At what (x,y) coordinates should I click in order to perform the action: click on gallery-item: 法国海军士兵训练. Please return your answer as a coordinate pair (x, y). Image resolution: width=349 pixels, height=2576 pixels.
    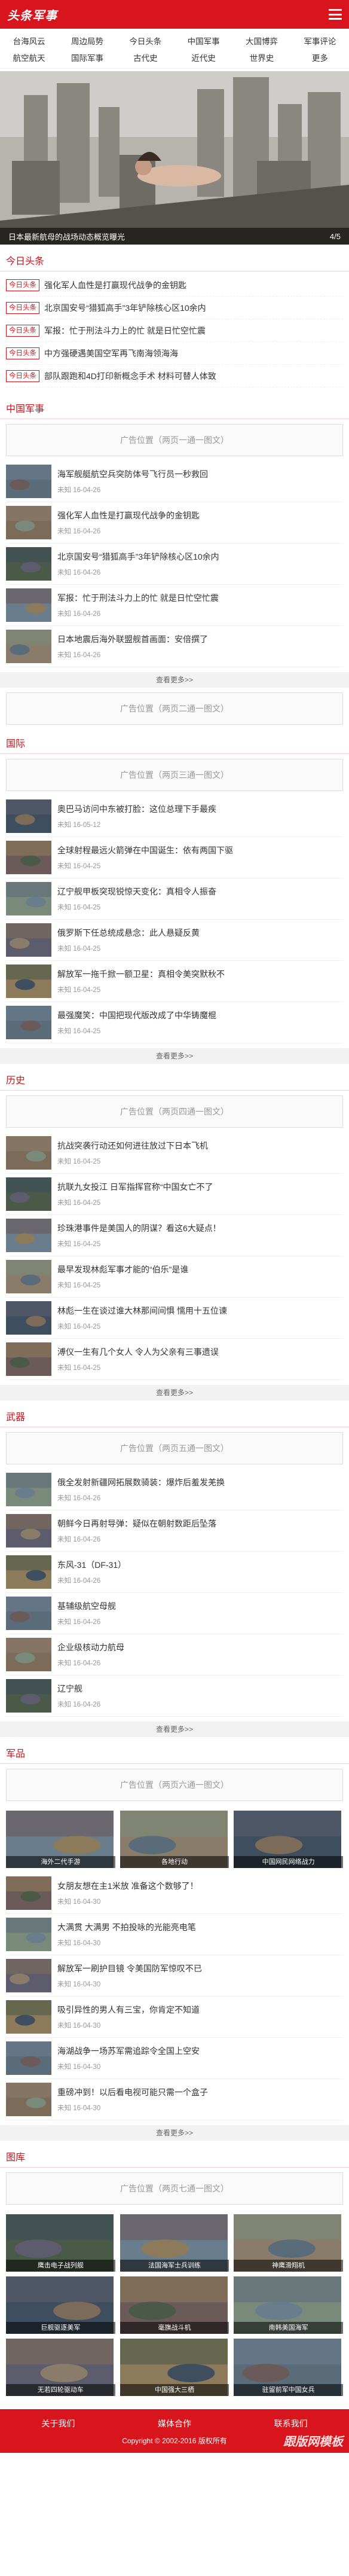
    Looking at the image, I should click on (174, 2243).